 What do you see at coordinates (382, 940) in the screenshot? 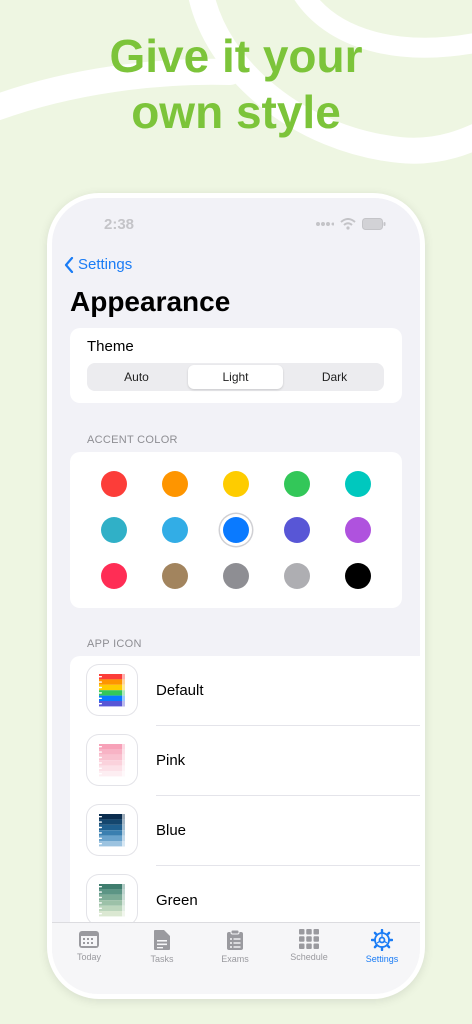
I see `gear-icon` at bounding box center [382, 940].